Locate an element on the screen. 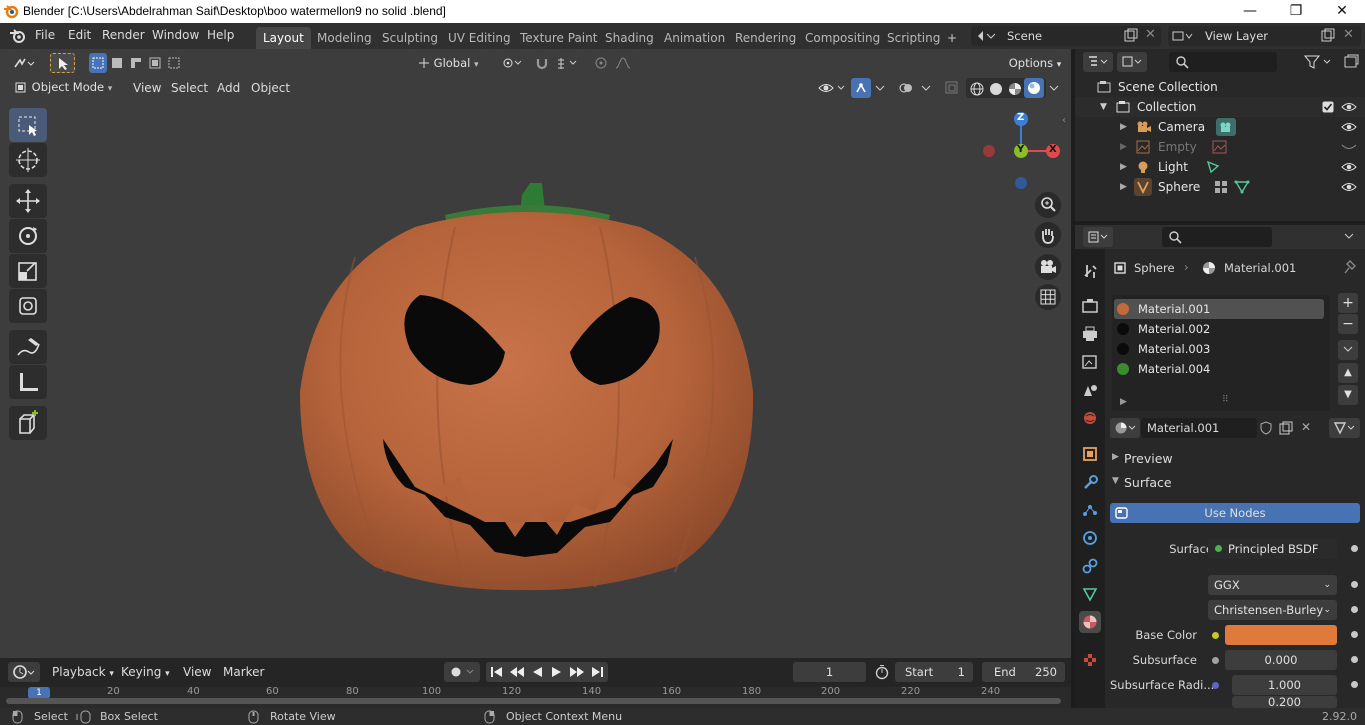 The height and width of the screenshot is (725, 1365). subsurface-method-dropdown: Christensen-Burley ⌄ is located at coordinates (1272, 610).